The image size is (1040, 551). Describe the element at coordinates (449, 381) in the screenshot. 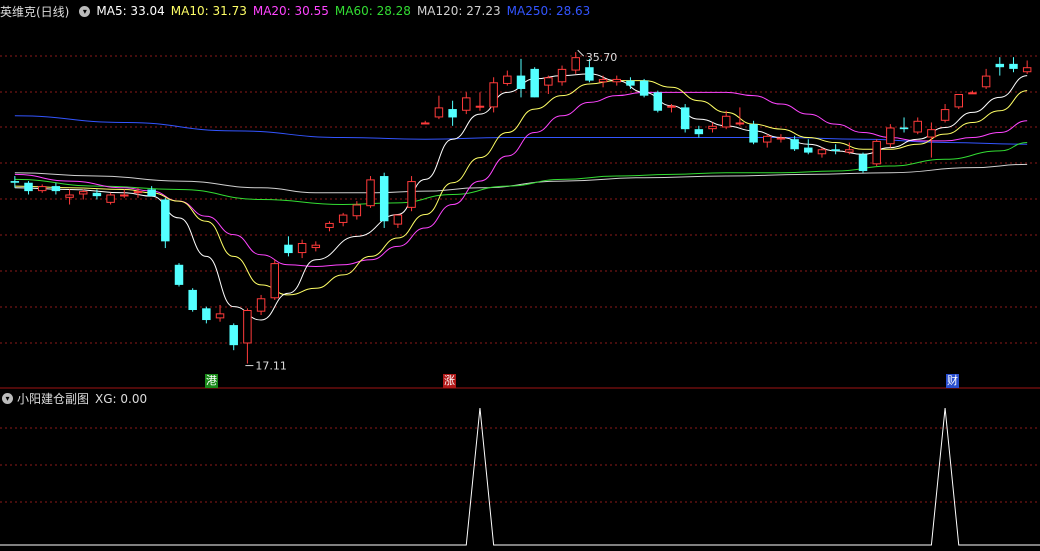

I see `tag-up: 涨` at that location.